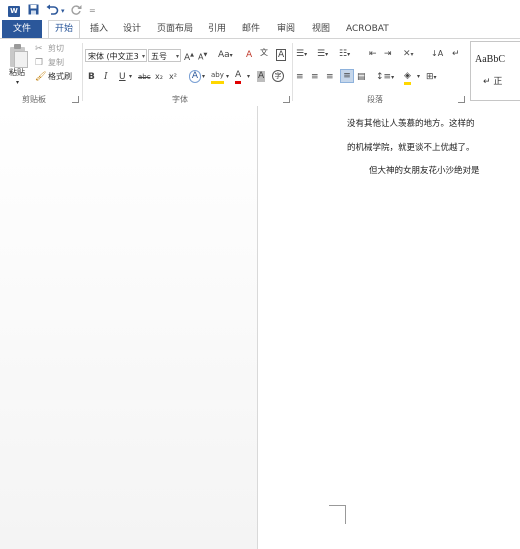  I want to click on shading-icon: ◈, so click(407, 77).